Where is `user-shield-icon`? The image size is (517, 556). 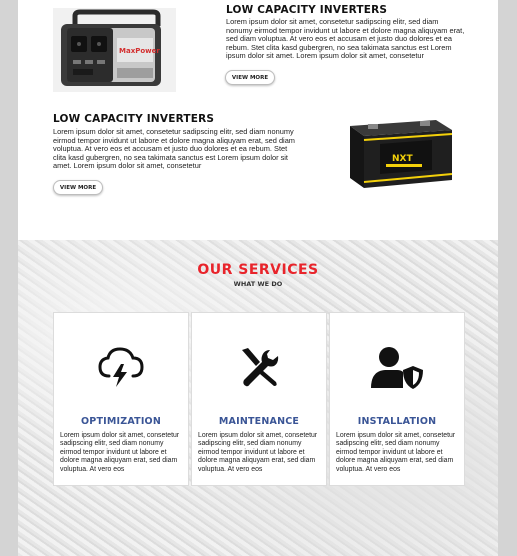 user-shield-icon is located at coordinates (397, 370).